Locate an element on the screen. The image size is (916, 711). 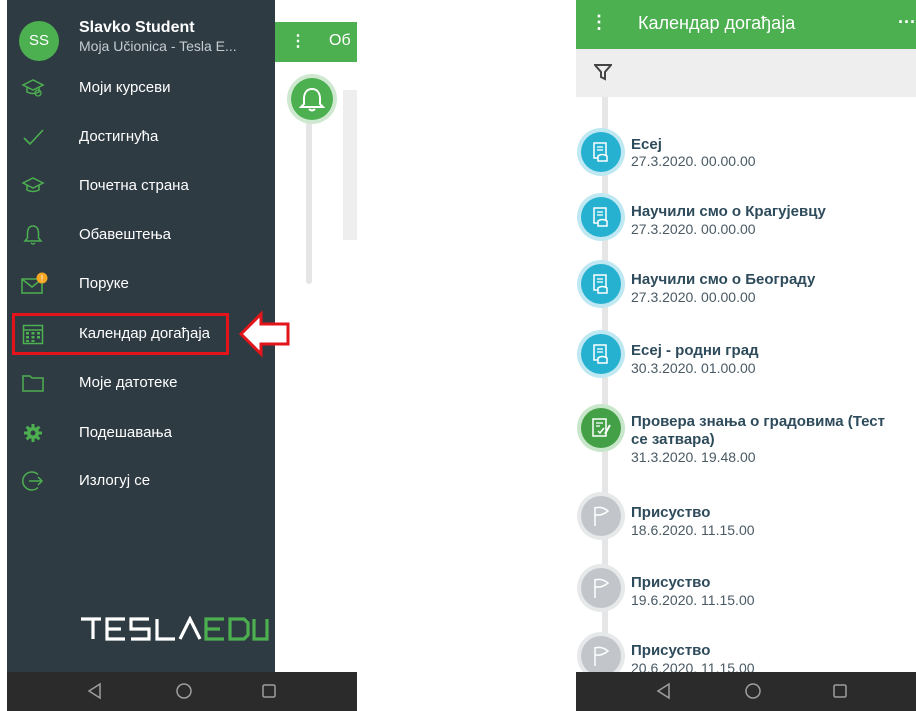
highlight-annotation is located at coordinates (120, 334).